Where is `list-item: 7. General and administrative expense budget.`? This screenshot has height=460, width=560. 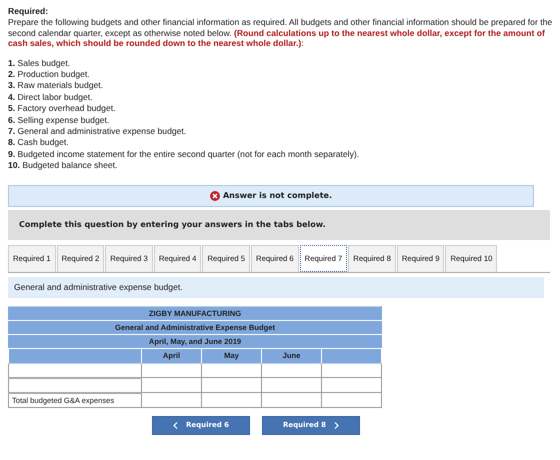
list-item: 7. General and administrative expense budget. is located at coordinates (98, 132).